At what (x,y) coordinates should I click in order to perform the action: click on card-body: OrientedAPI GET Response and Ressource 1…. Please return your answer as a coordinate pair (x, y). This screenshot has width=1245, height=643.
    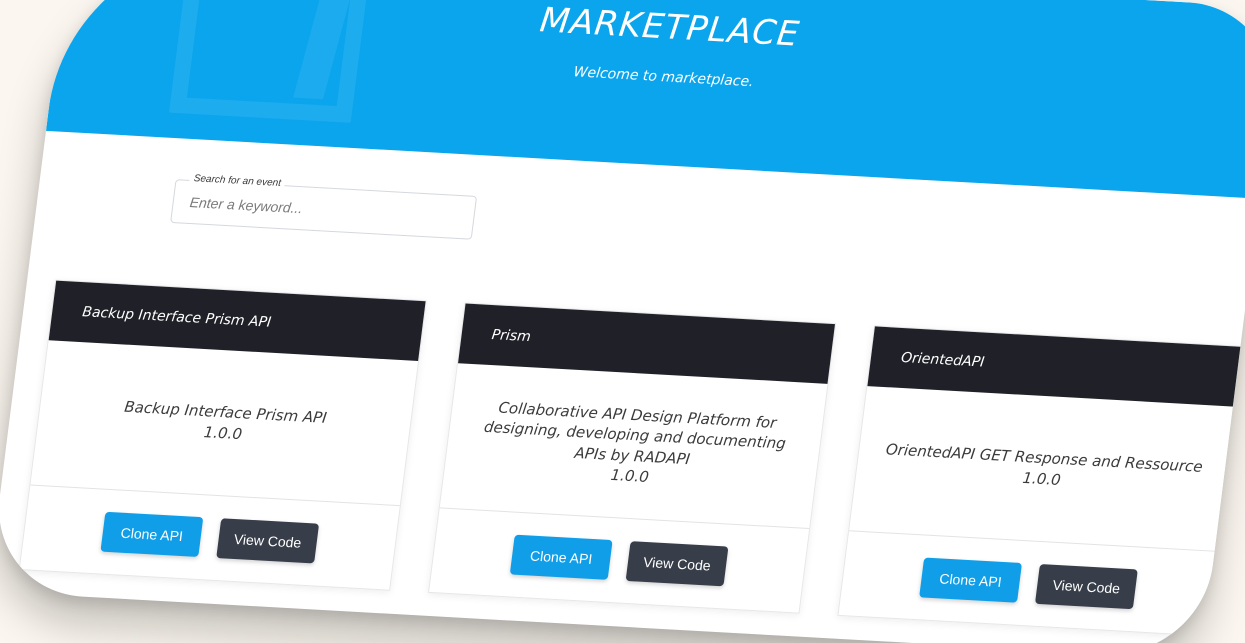
    Looking at the image, I should click on (1043, 468).